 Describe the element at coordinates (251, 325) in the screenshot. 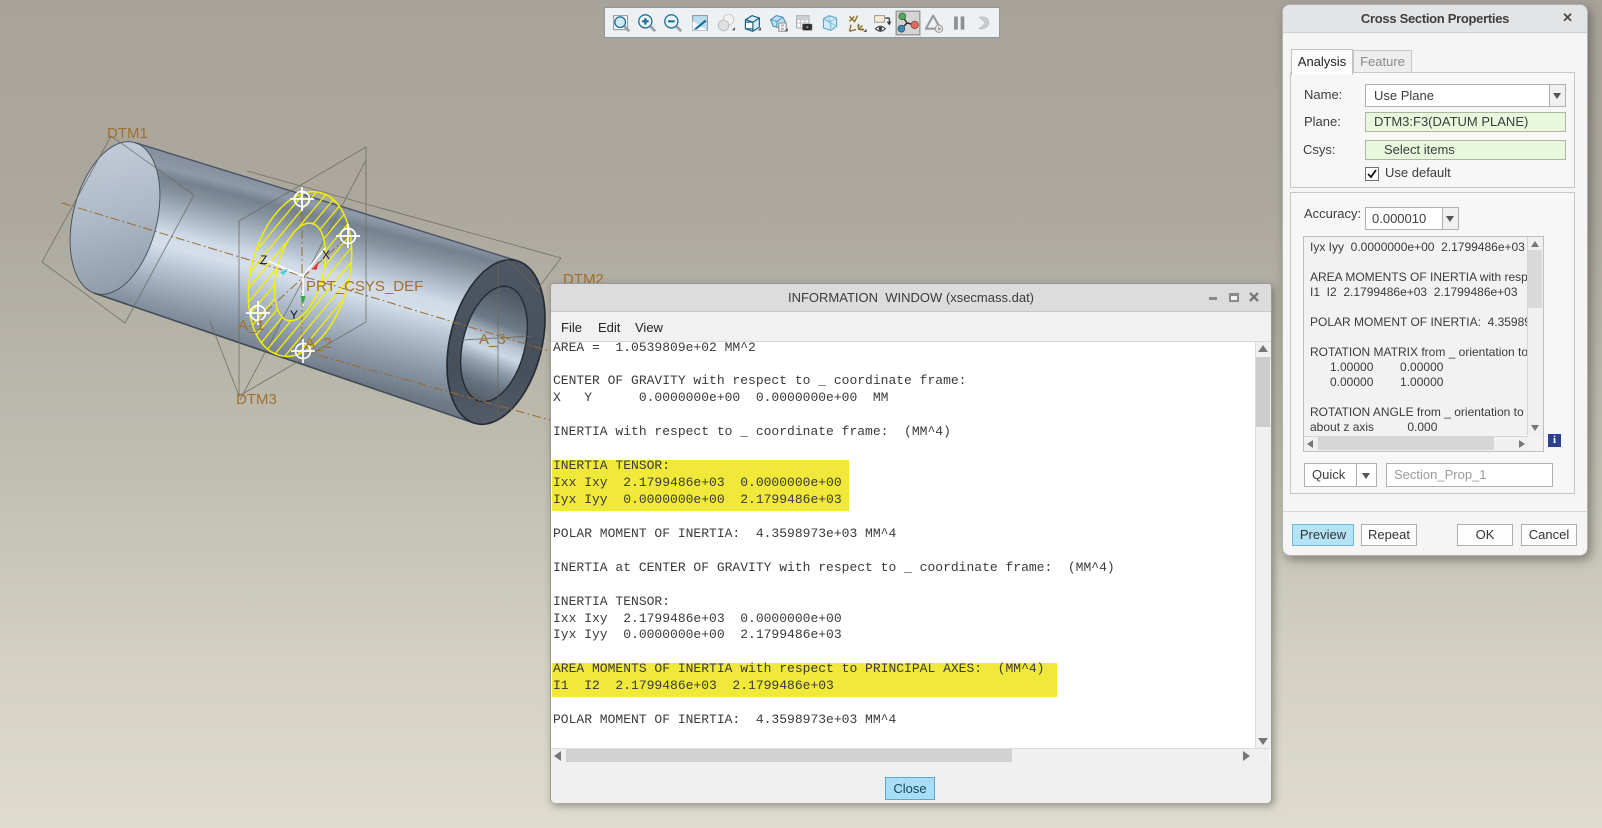

I see `svg-text: A_1` at that location.